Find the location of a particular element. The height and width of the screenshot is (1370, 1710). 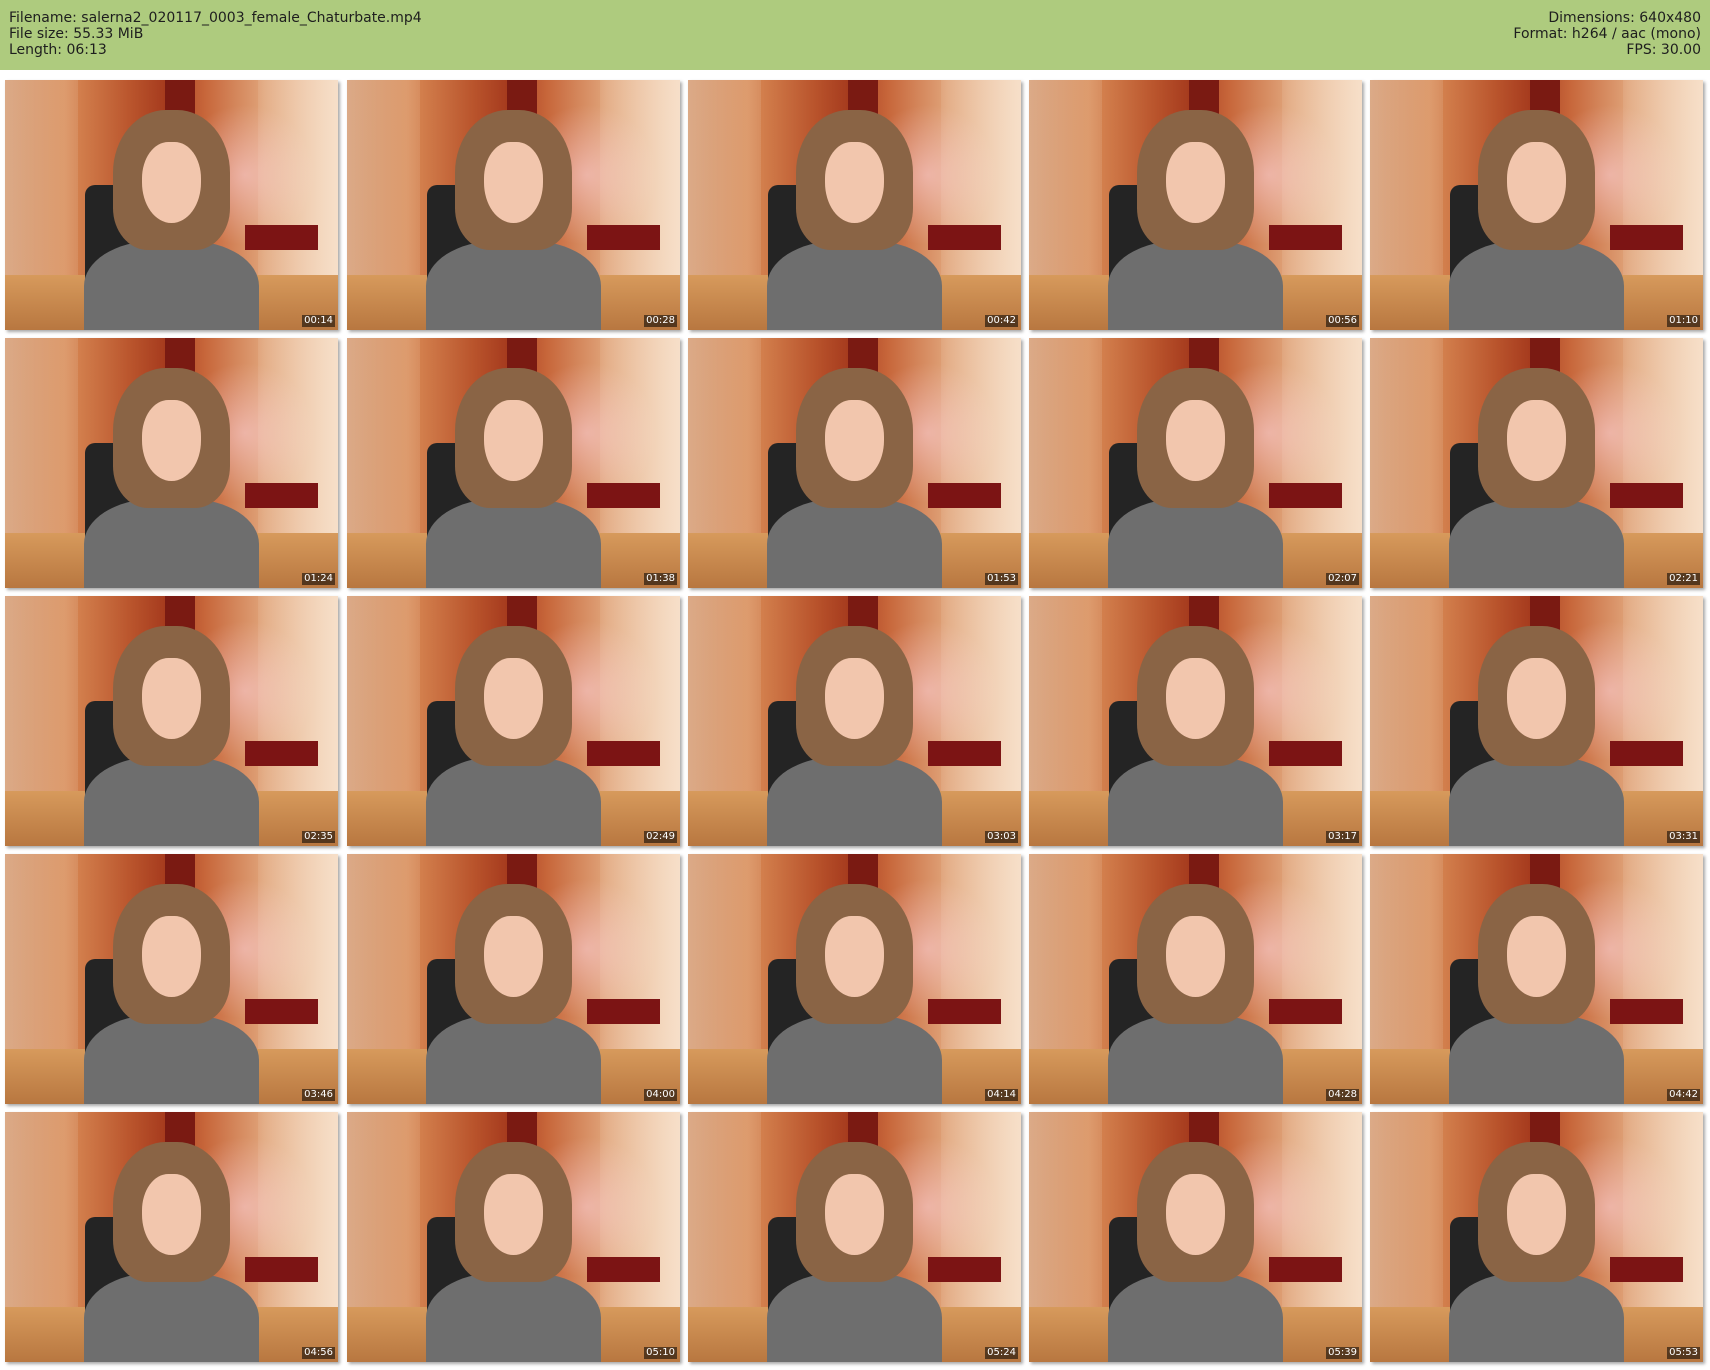

thumbnail-timestamp: 04:56 is located at coordinates (318, 1353).